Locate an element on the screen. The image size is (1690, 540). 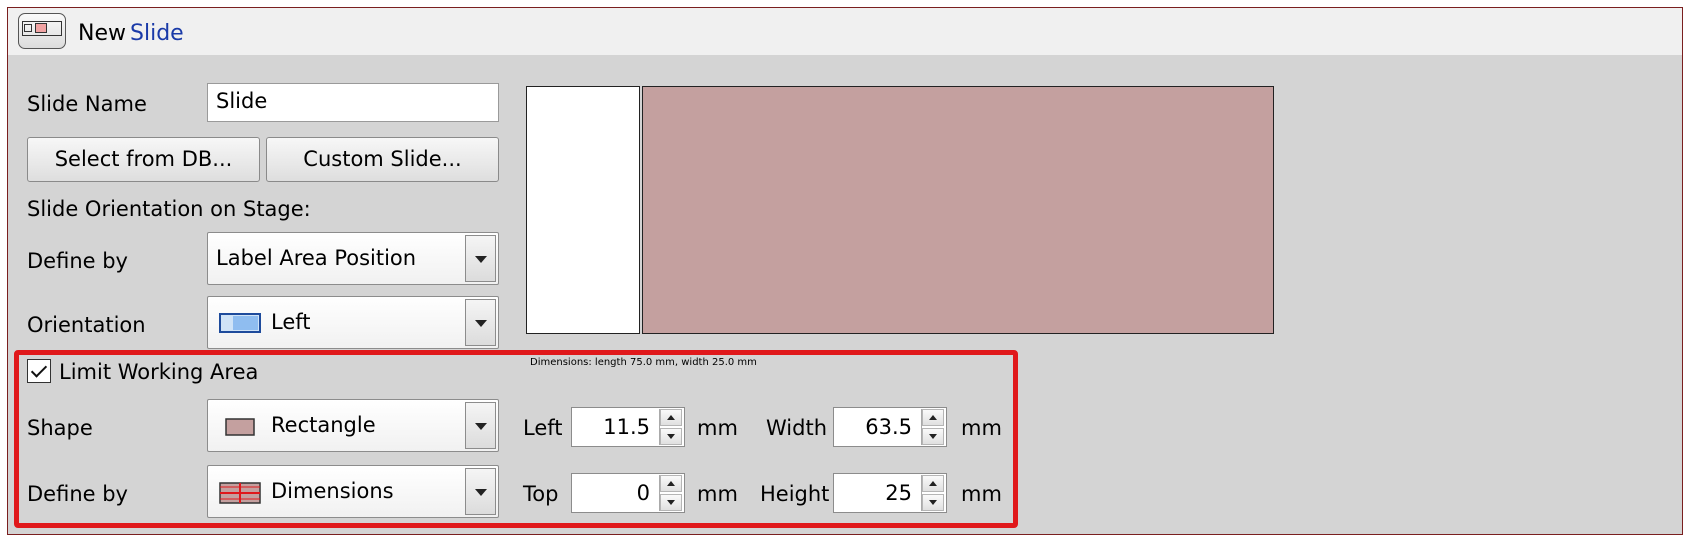
orientation-select: Left is located at coordinates (353, 322).